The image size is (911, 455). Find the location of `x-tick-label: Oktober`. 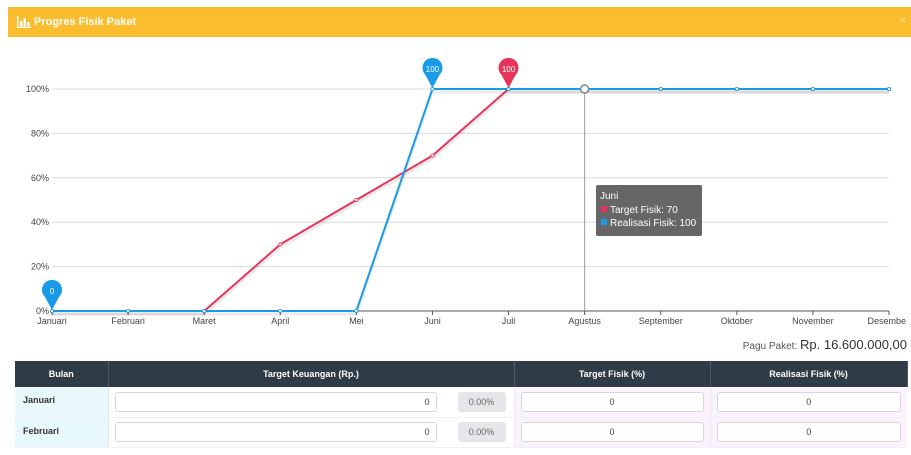

x-tick-label: Oktober is located at coordinates (737, 321).